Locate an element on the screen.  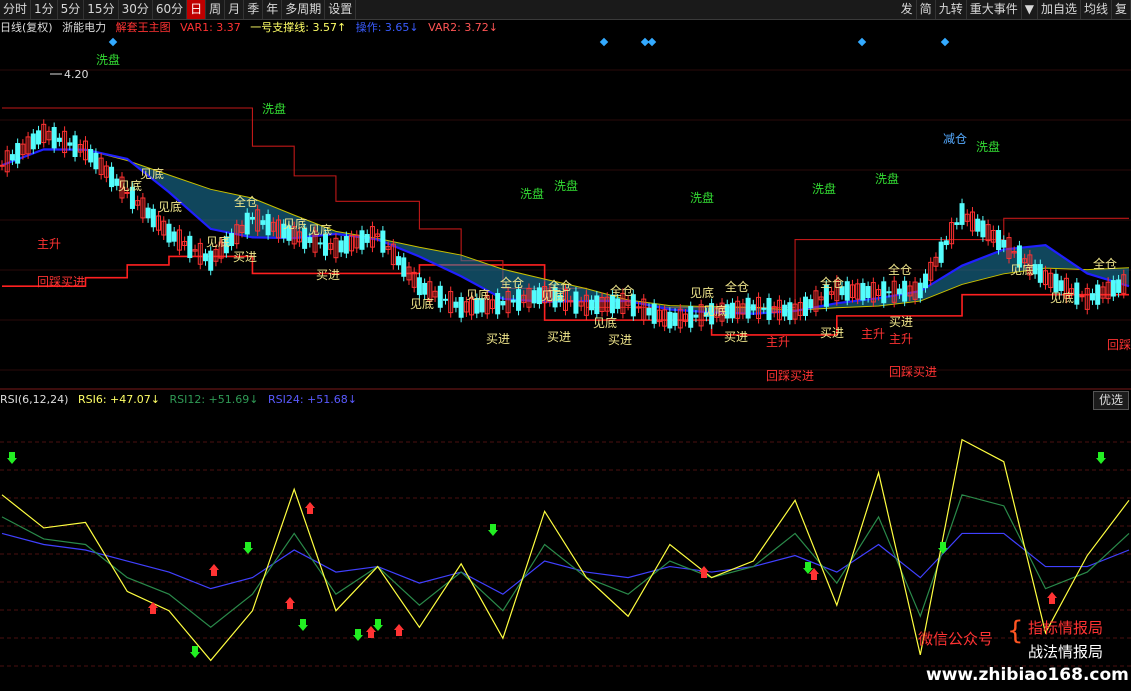
watermark-name1: 指标情报局 is located at coordinates (1066, 628).